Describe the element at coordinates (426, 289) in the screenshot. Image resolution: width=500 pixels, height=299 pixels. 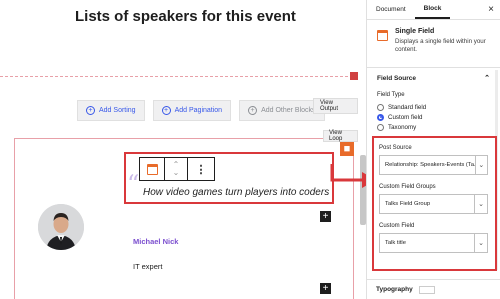
I see `typography-preview` at that location.